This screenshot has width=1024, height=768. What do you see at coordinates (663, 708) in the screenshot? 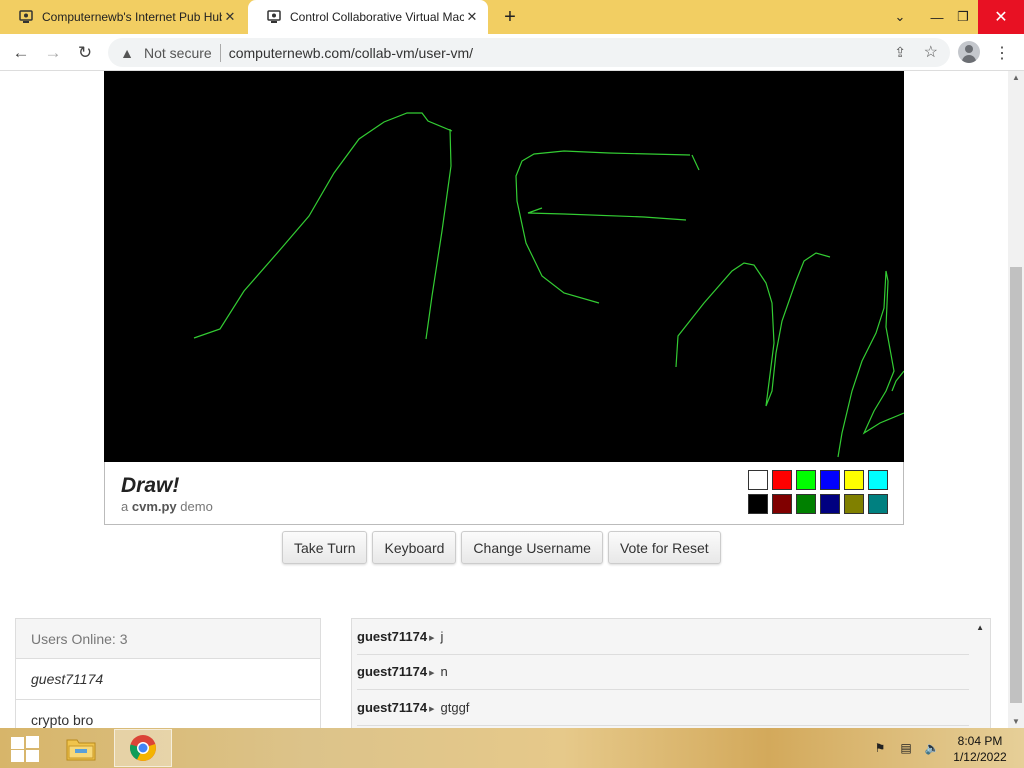
I see `chat-message: guest71174 ▶ gtggf` at bounding box center [663, 708].